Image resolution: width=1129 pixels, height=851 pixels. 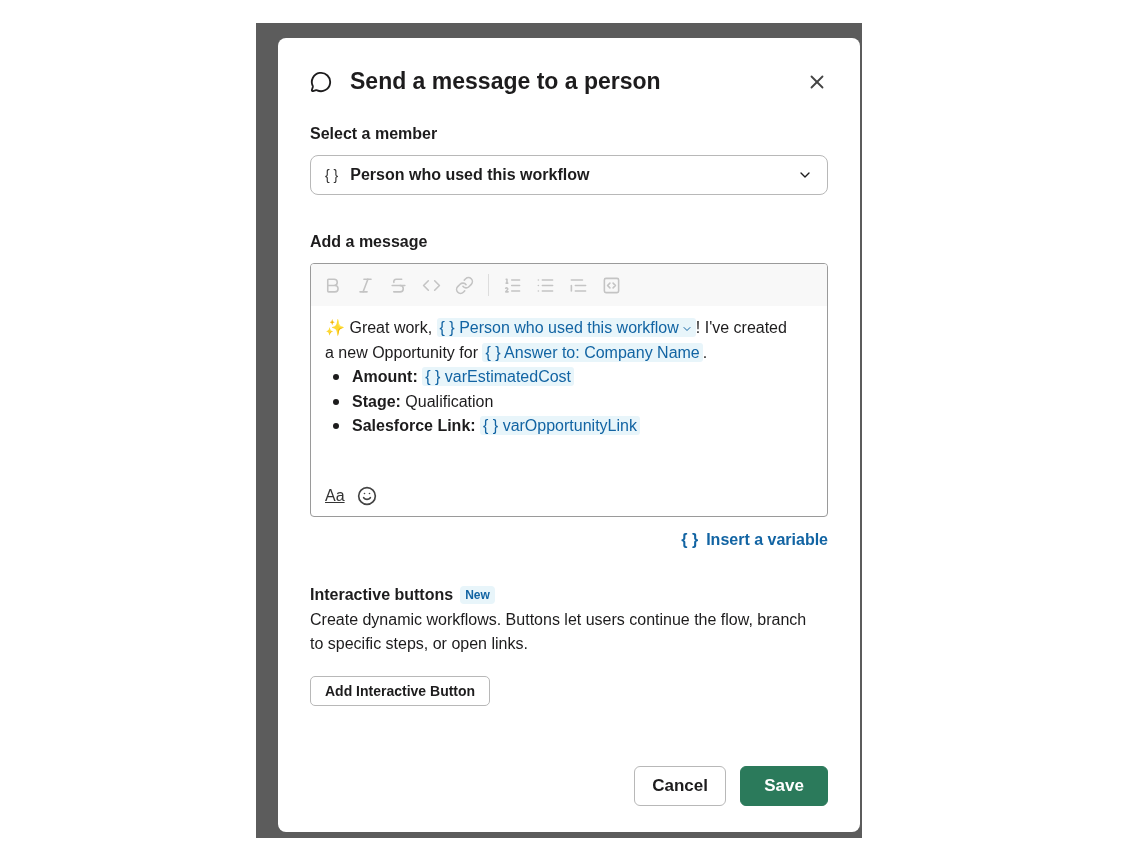 I want to click on list-item: Salesforce Link: { } varOpportunityLink, so click(x=496, y=426).